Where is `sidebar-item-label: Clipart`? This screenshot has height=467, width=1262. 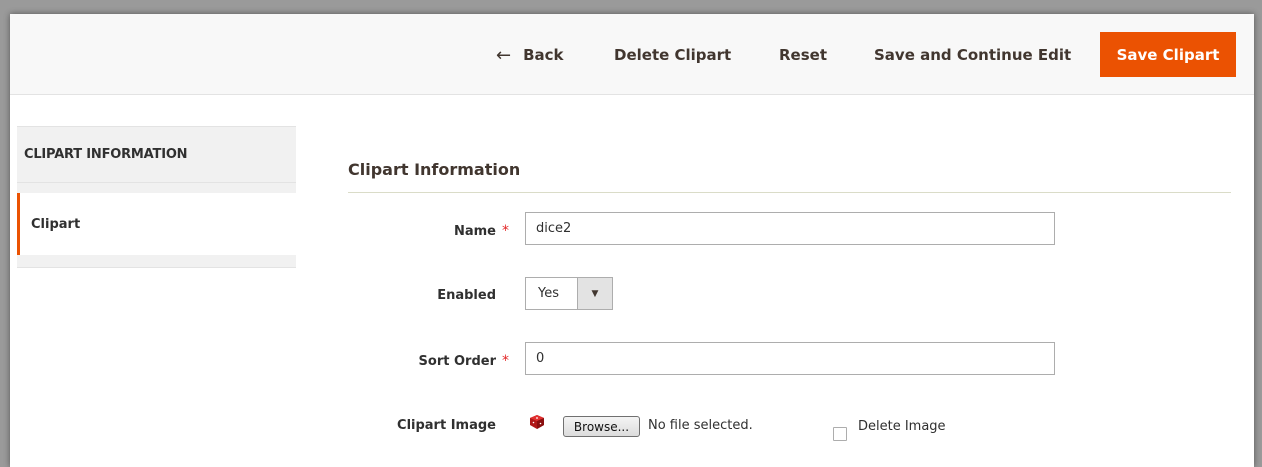
sidebar-item-label: Clipart is located at coordinates (56, 224).